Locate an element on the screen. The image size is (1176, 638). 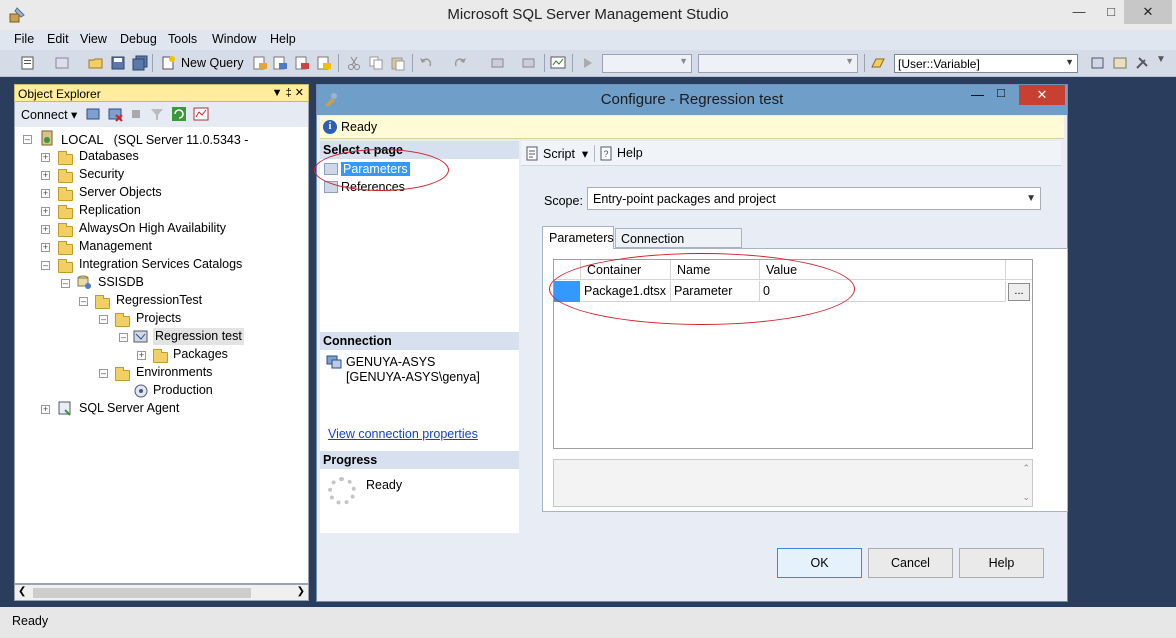
grid-icon is located at coordinates (62, 63).